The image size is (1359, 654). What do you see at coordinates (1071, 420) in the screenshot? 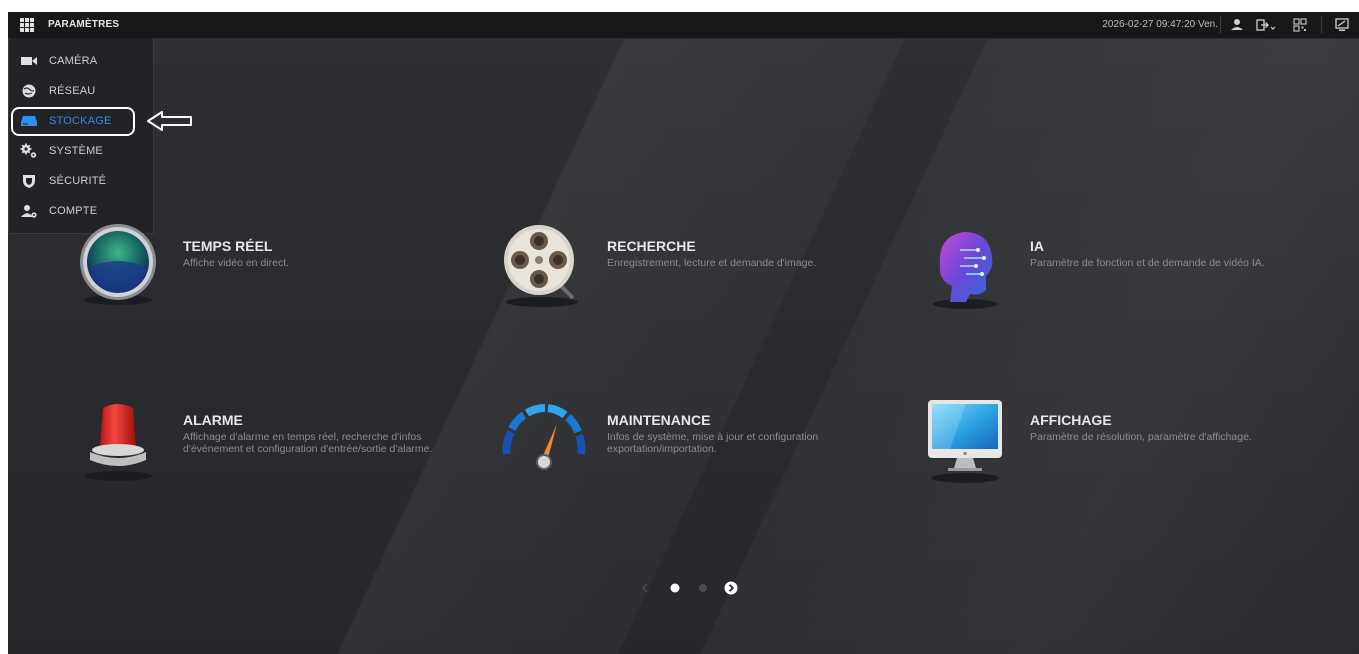
I see `tile-title: AFFICHAGE` at bounding box center [1071, 420].